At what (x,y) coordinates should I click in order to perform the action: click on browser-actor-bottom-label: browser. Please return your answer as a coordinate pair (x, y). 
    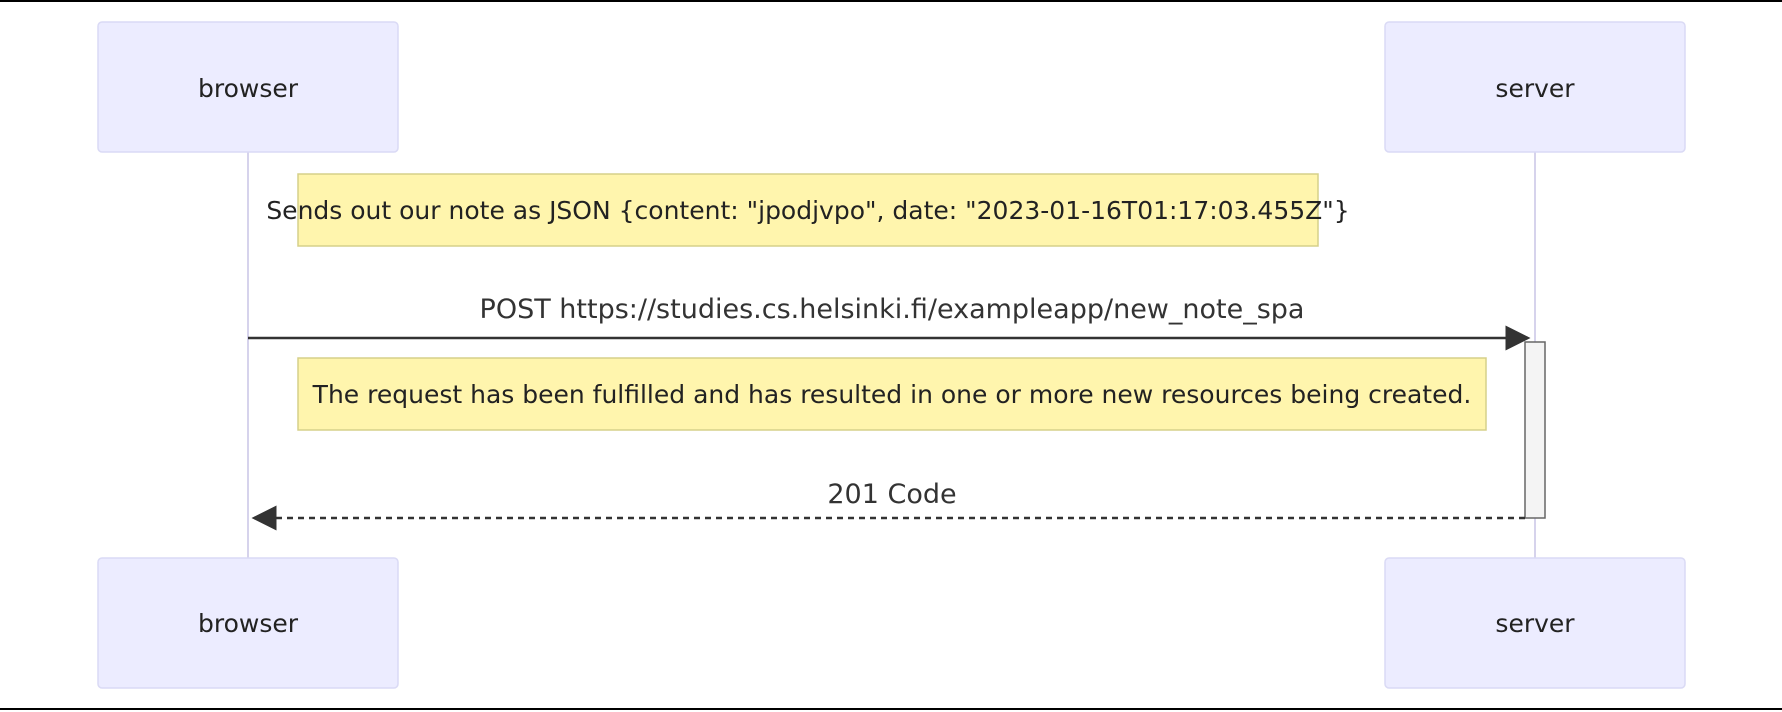
    Looking at the image, I should click on (248, 623).